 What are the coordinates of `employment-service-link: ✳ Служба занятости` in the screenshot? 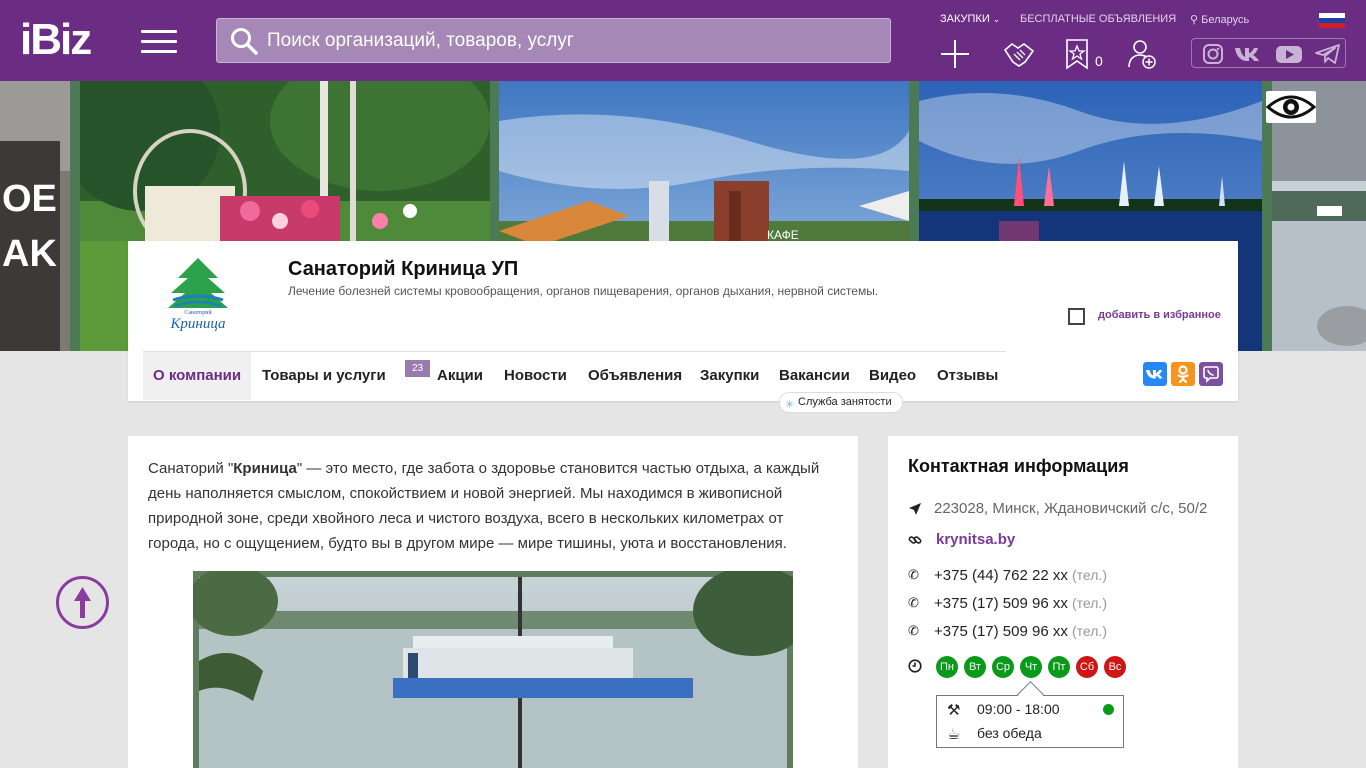 It's located at (841, 402).